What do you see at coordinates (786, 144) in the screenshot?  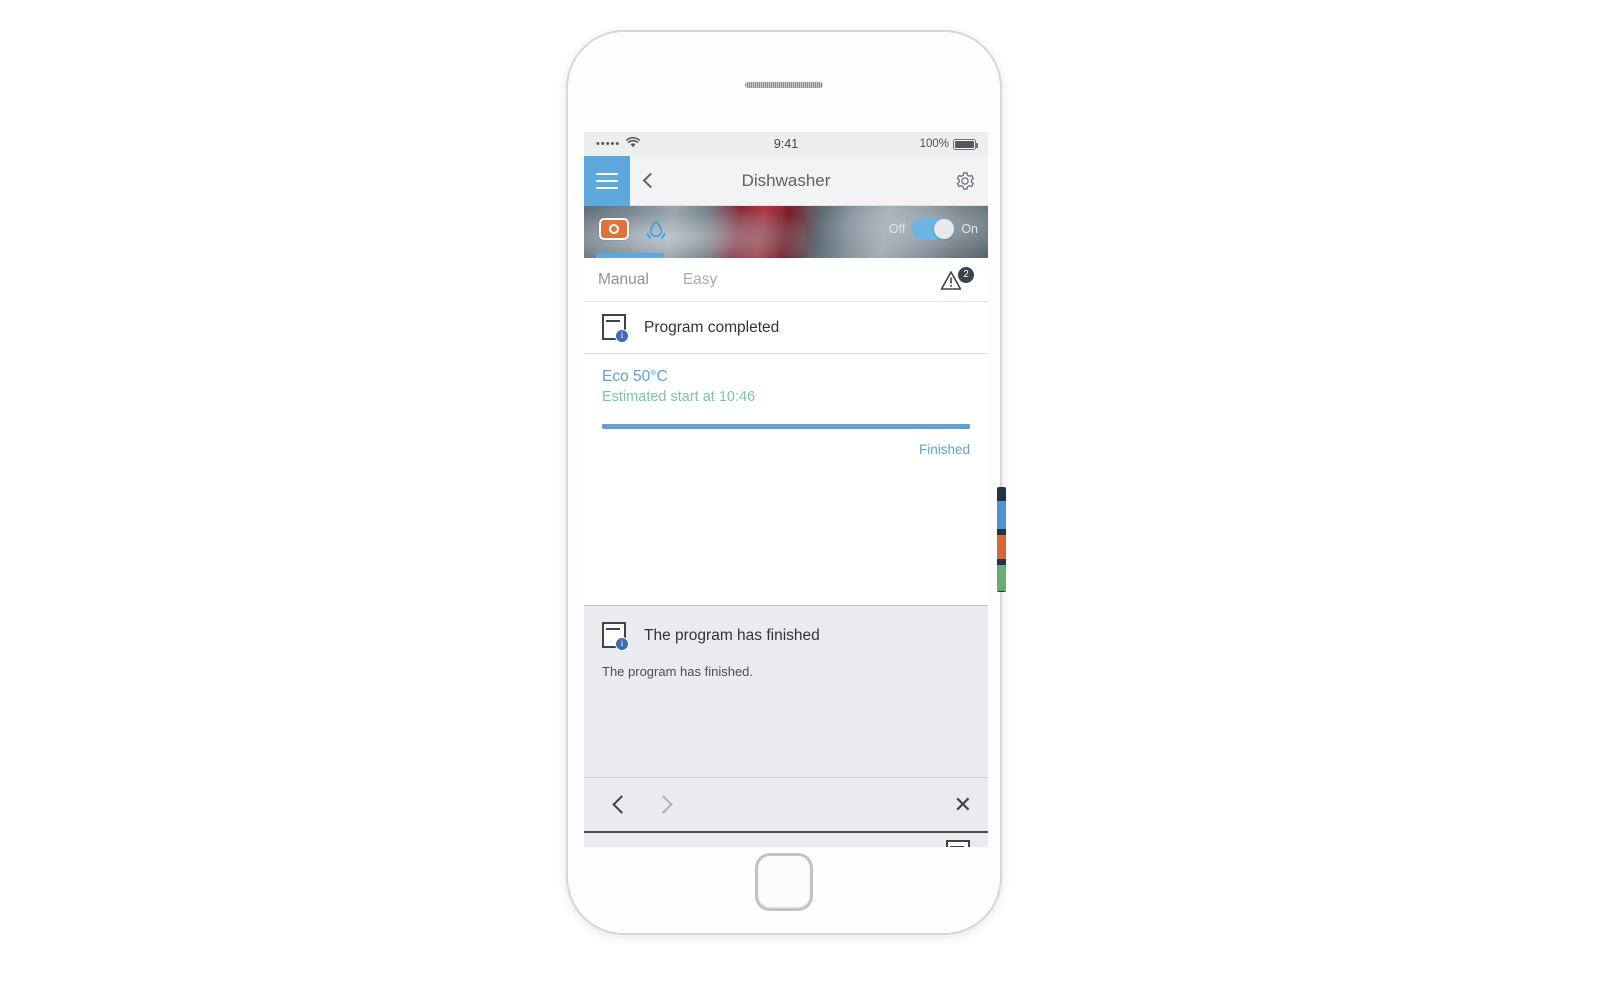 I see `status-bar: ••••• 9:41 100%` at bounding box center [786, 144].